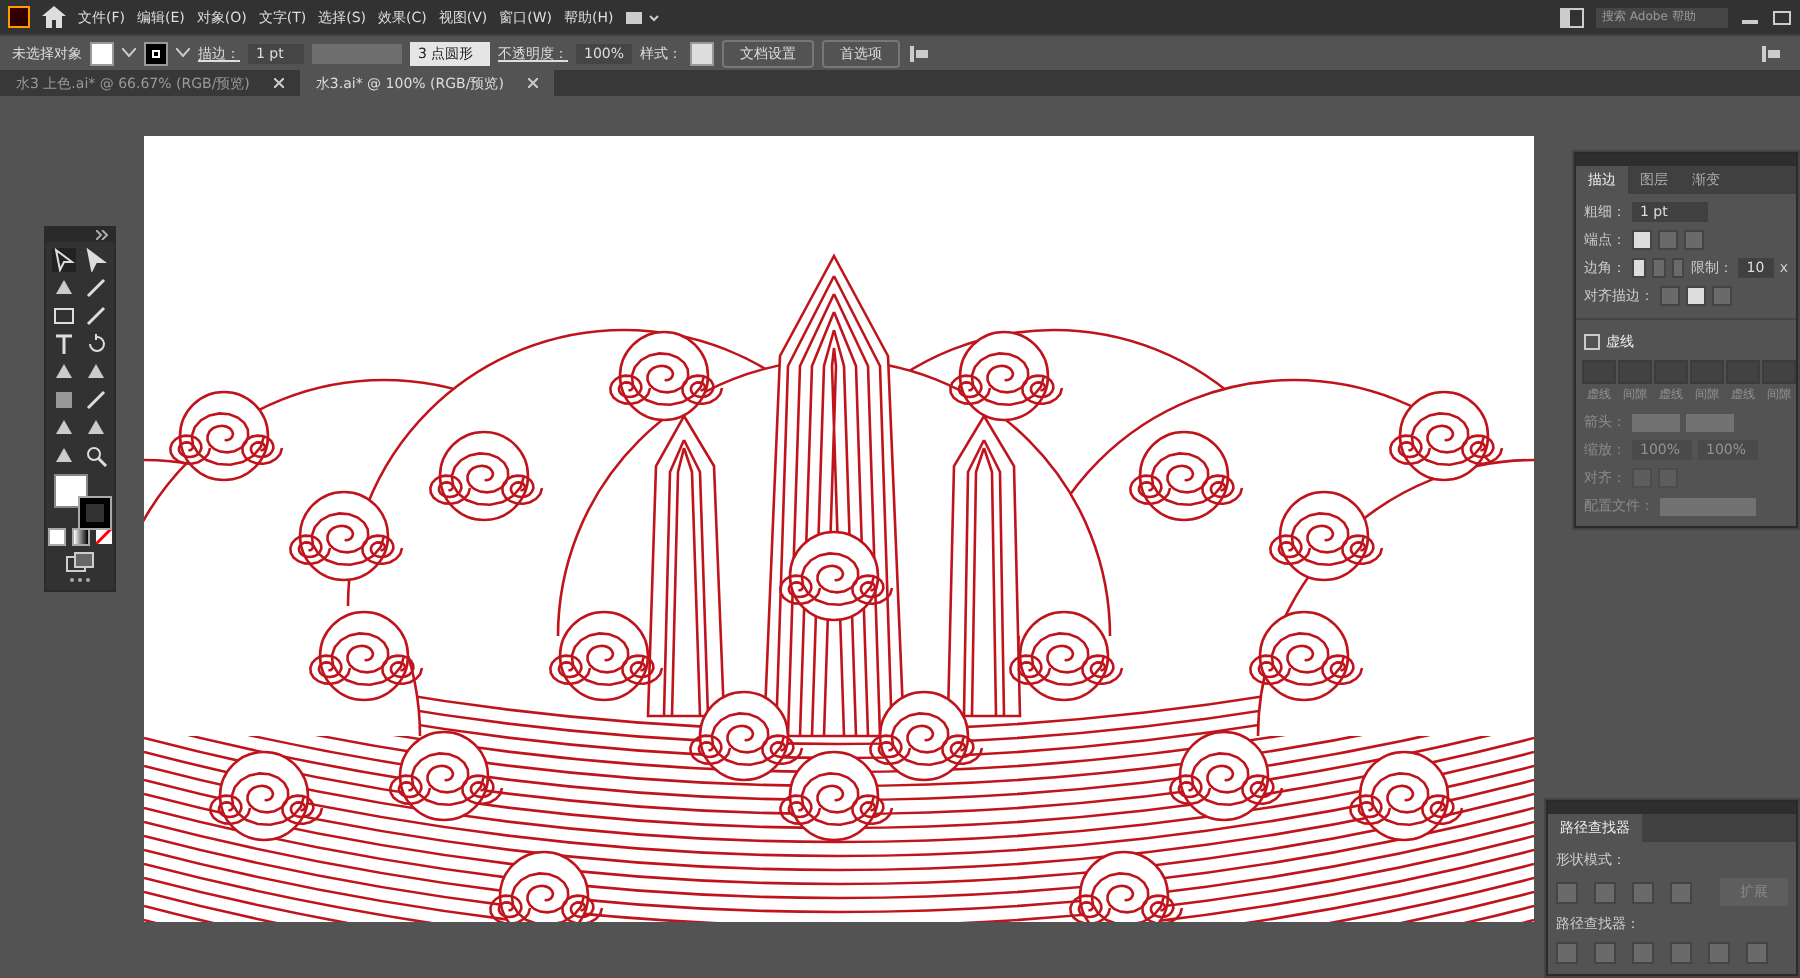 This screenshot has width=1800, height=978. What do you see at coordinates (357, 53) in the screenshot?
I see `variable-width-field` at bounding box center [357, 53].